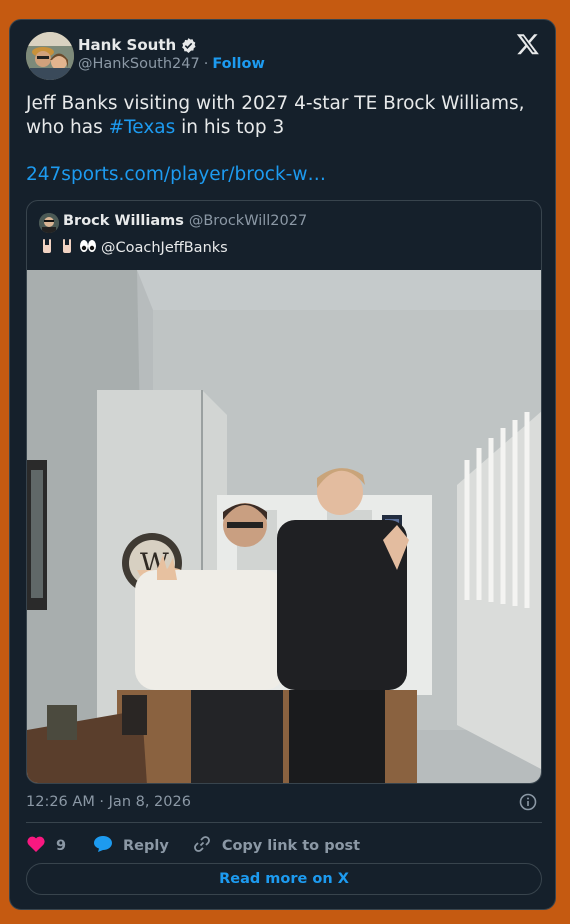 This screenshot has width=570, height=924. Describe the element at coordinates (284, 879) in the screenshot. I see `read-more-button: Read more on X` at that location.